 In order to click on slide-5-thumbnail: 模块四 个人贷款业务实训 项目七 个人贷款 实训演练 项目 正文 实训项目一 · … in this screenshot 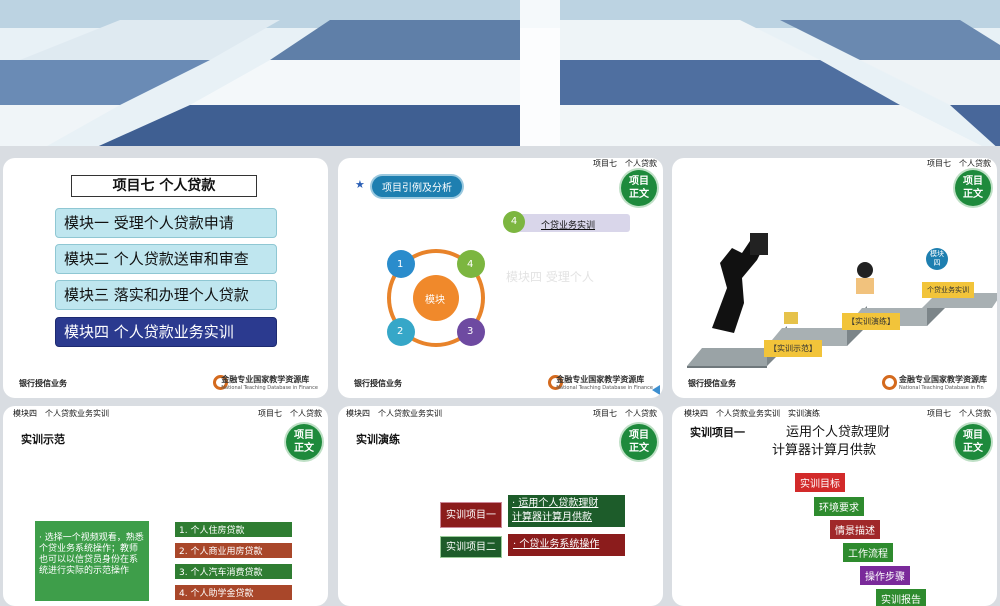, I will do `click(500, 506)`.